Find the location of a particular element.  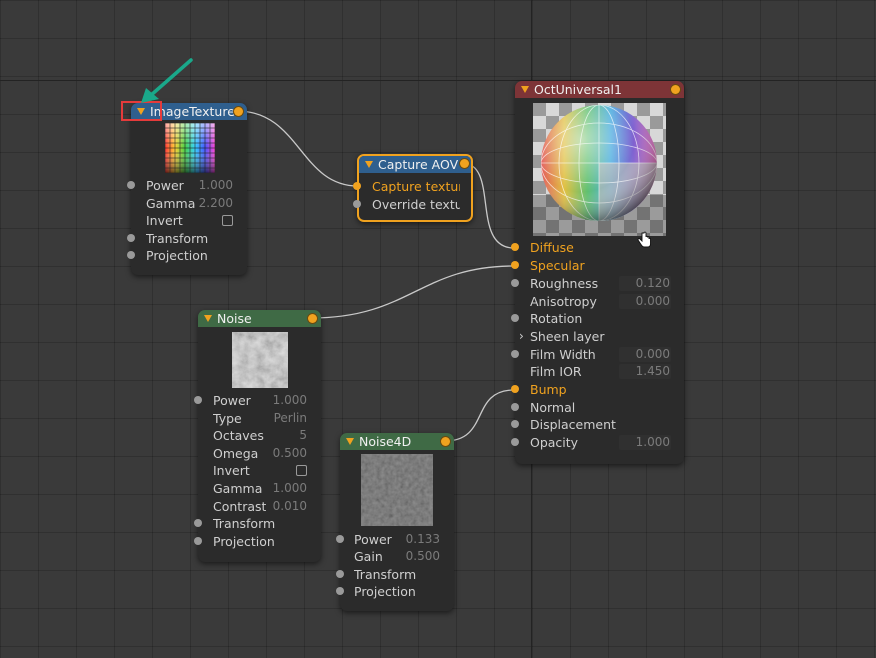

row-type: Type Perlin is located at coordinates (259, 418).